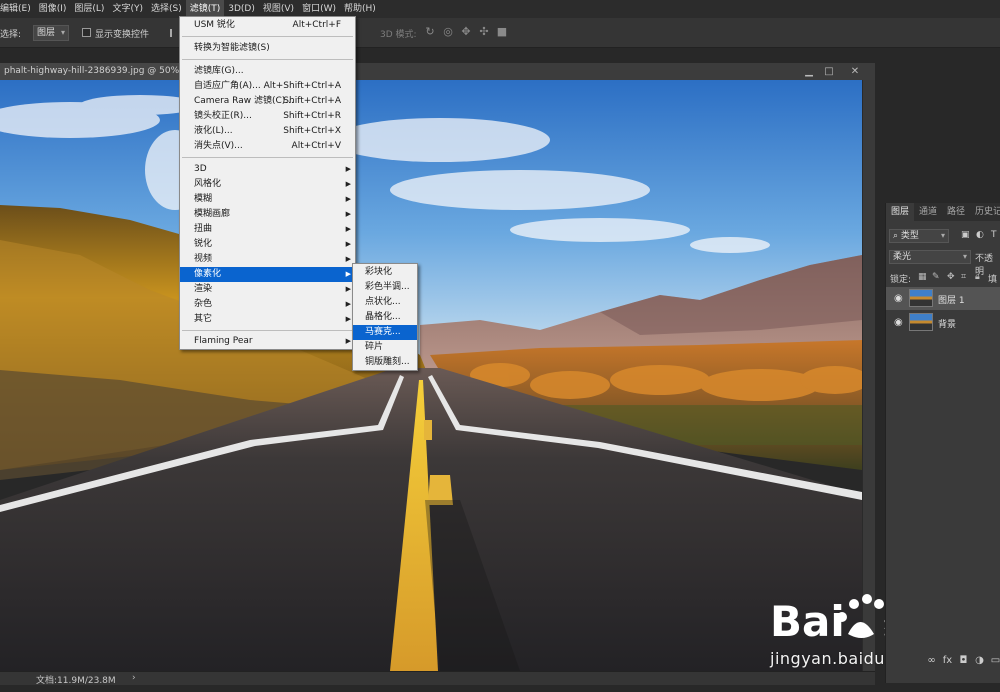  Describe the element at coordinates (174, 33) in the screenshot. I see `align-left-icon` at that location.